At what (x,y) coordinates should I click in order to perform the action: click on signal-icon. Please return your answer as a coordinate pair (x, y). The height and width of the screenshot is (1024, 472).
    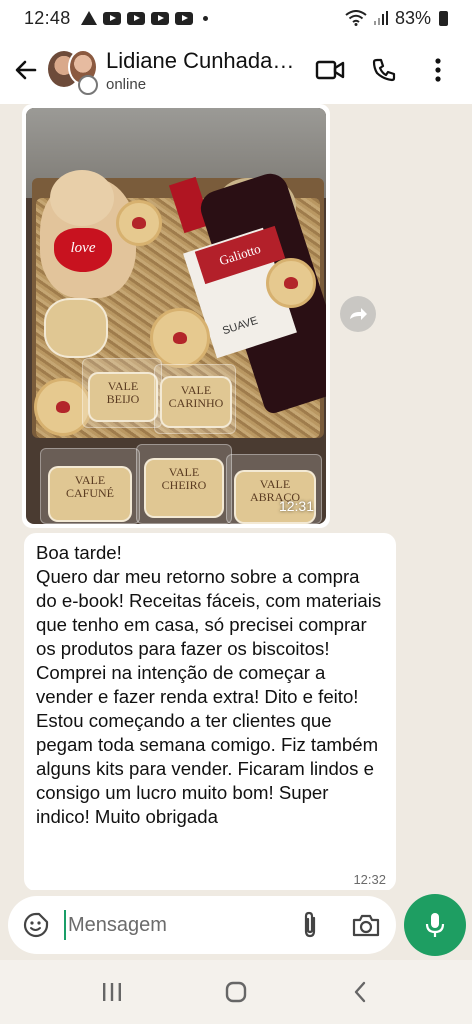
    Looking at the image, I should click on (380, 18).